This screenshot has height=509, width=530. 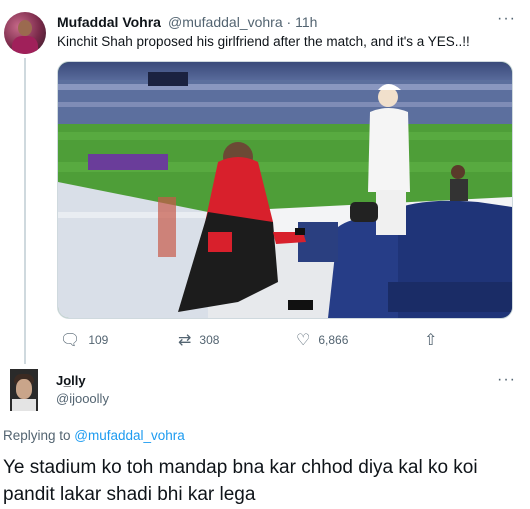 I want to click on reply-more-options-icon: ···, so click(x=506, y=380).